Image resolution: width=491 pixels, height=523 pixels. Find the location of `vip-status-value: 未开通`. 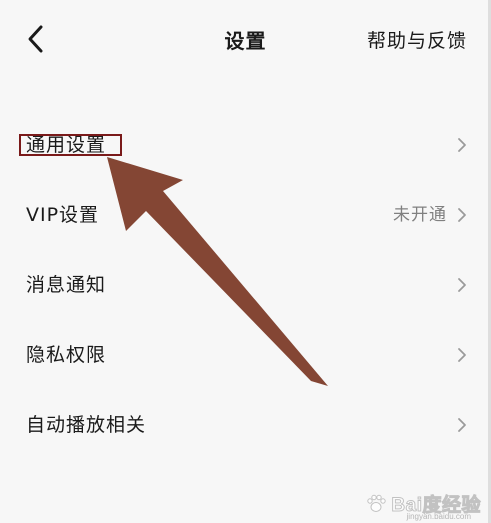

vip-status-value: 未开通 is located at coordinates (420, 215).